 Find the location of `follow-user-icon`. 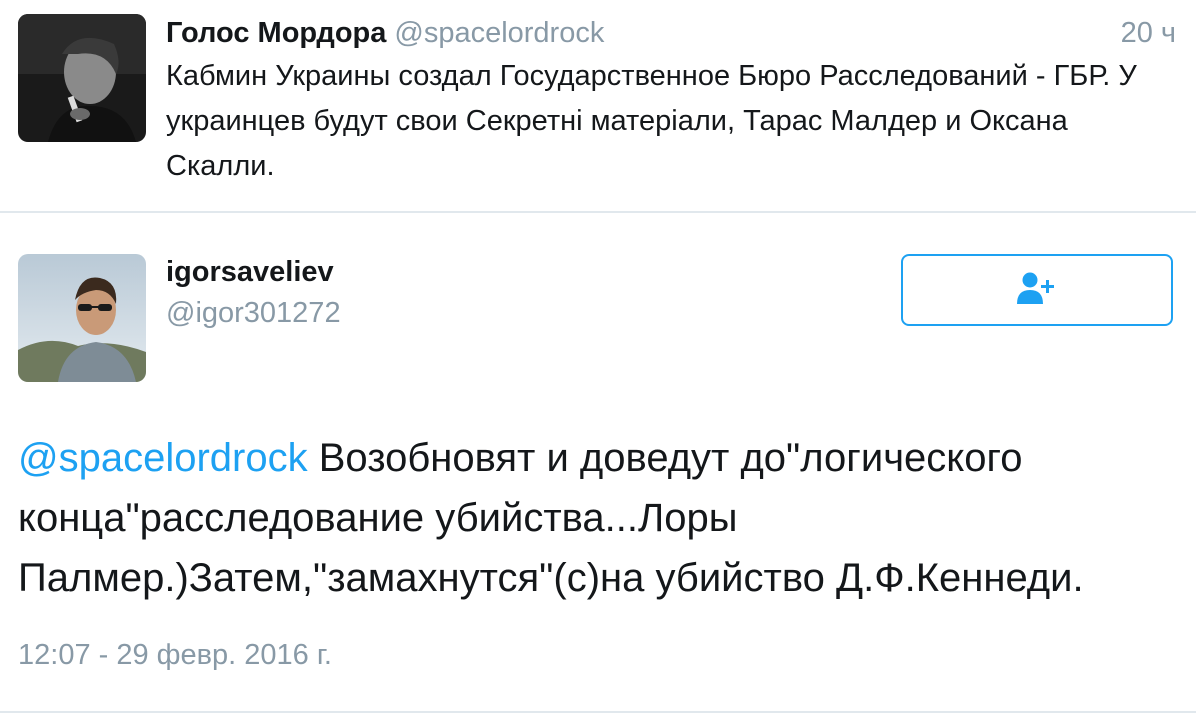

follow-user-icon is located at coordinates (1037, 290).